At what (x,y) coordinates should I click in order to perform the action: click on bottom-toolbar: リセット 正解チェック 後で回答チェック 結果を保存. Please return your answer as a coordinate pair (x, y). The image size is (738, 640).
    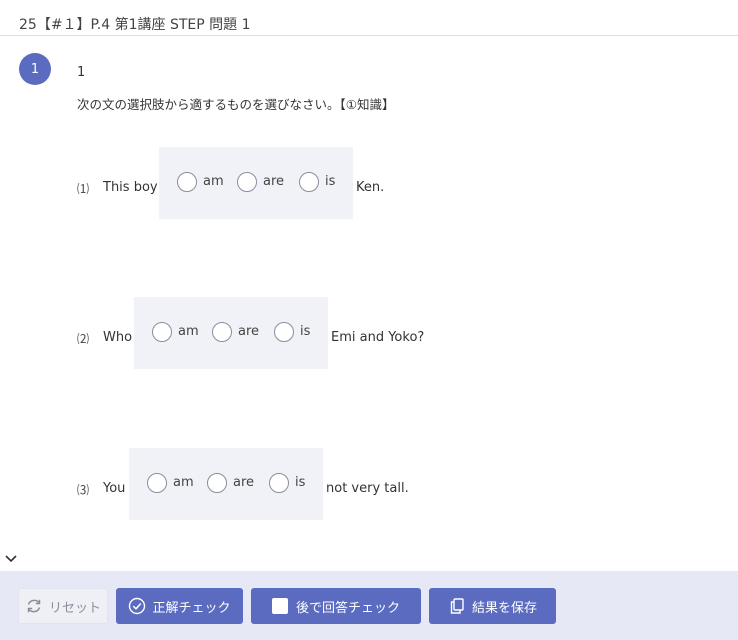
    Looking at the image, I should click on (369, 605).